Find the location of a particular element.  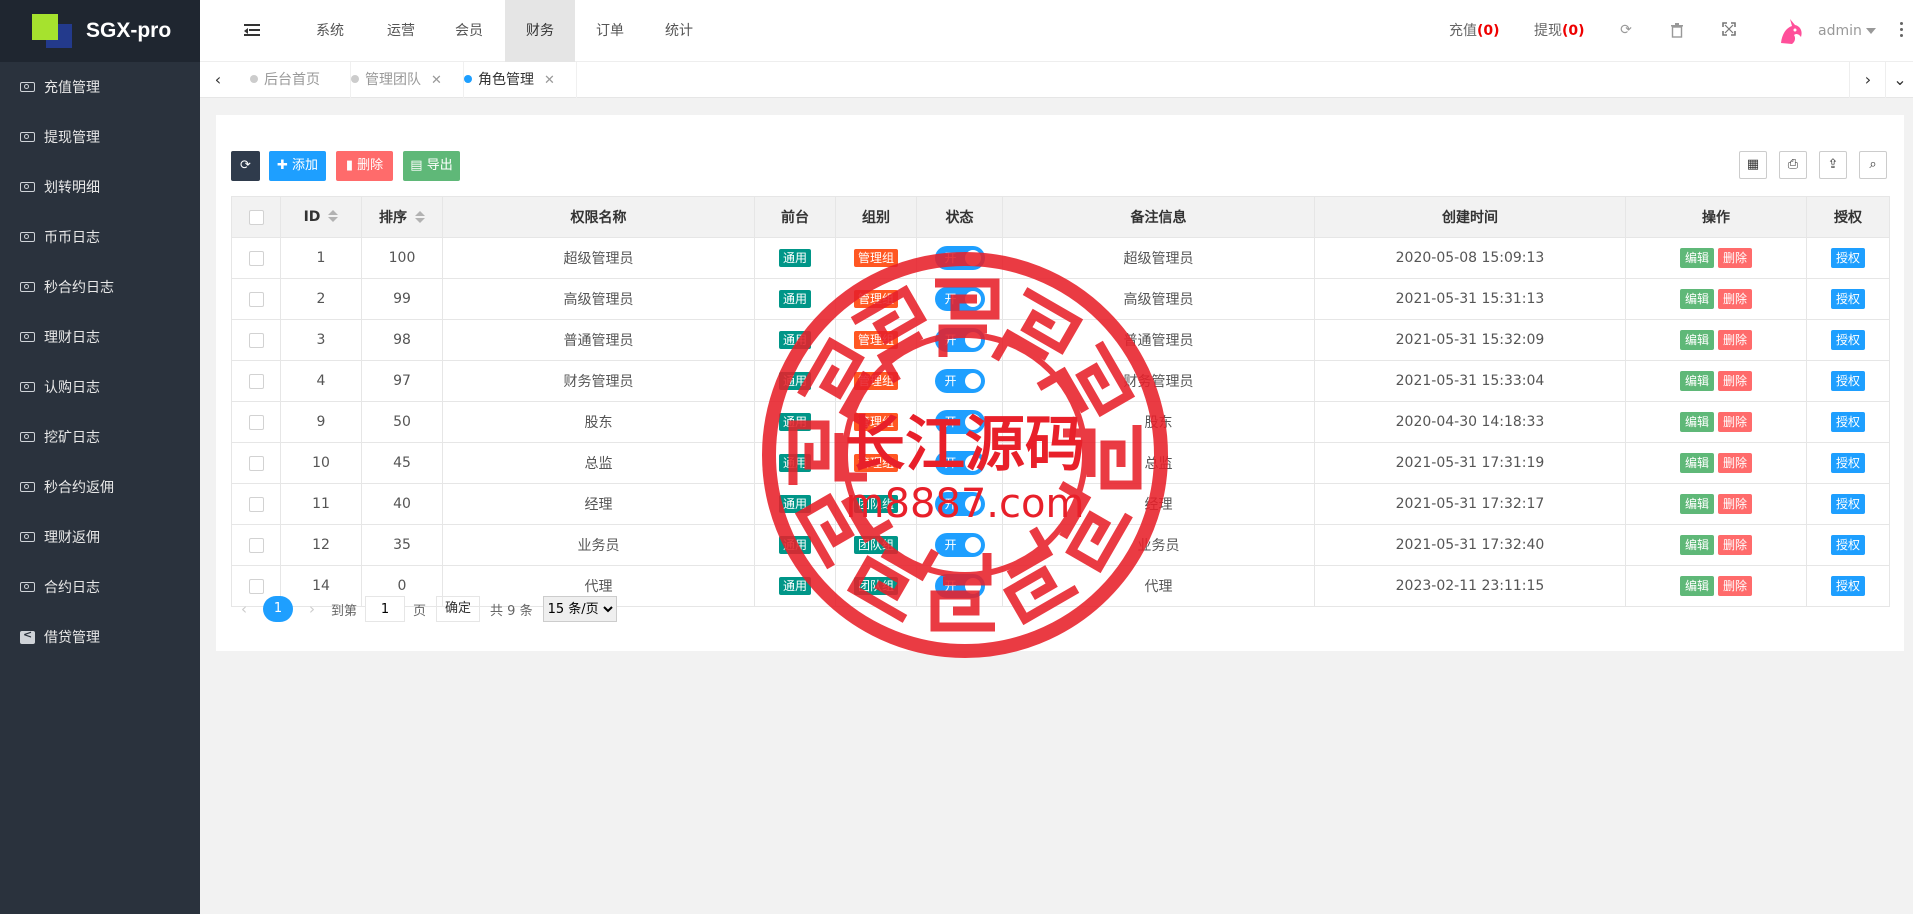

next-page-icon: › is located at coordinates (312, 609).